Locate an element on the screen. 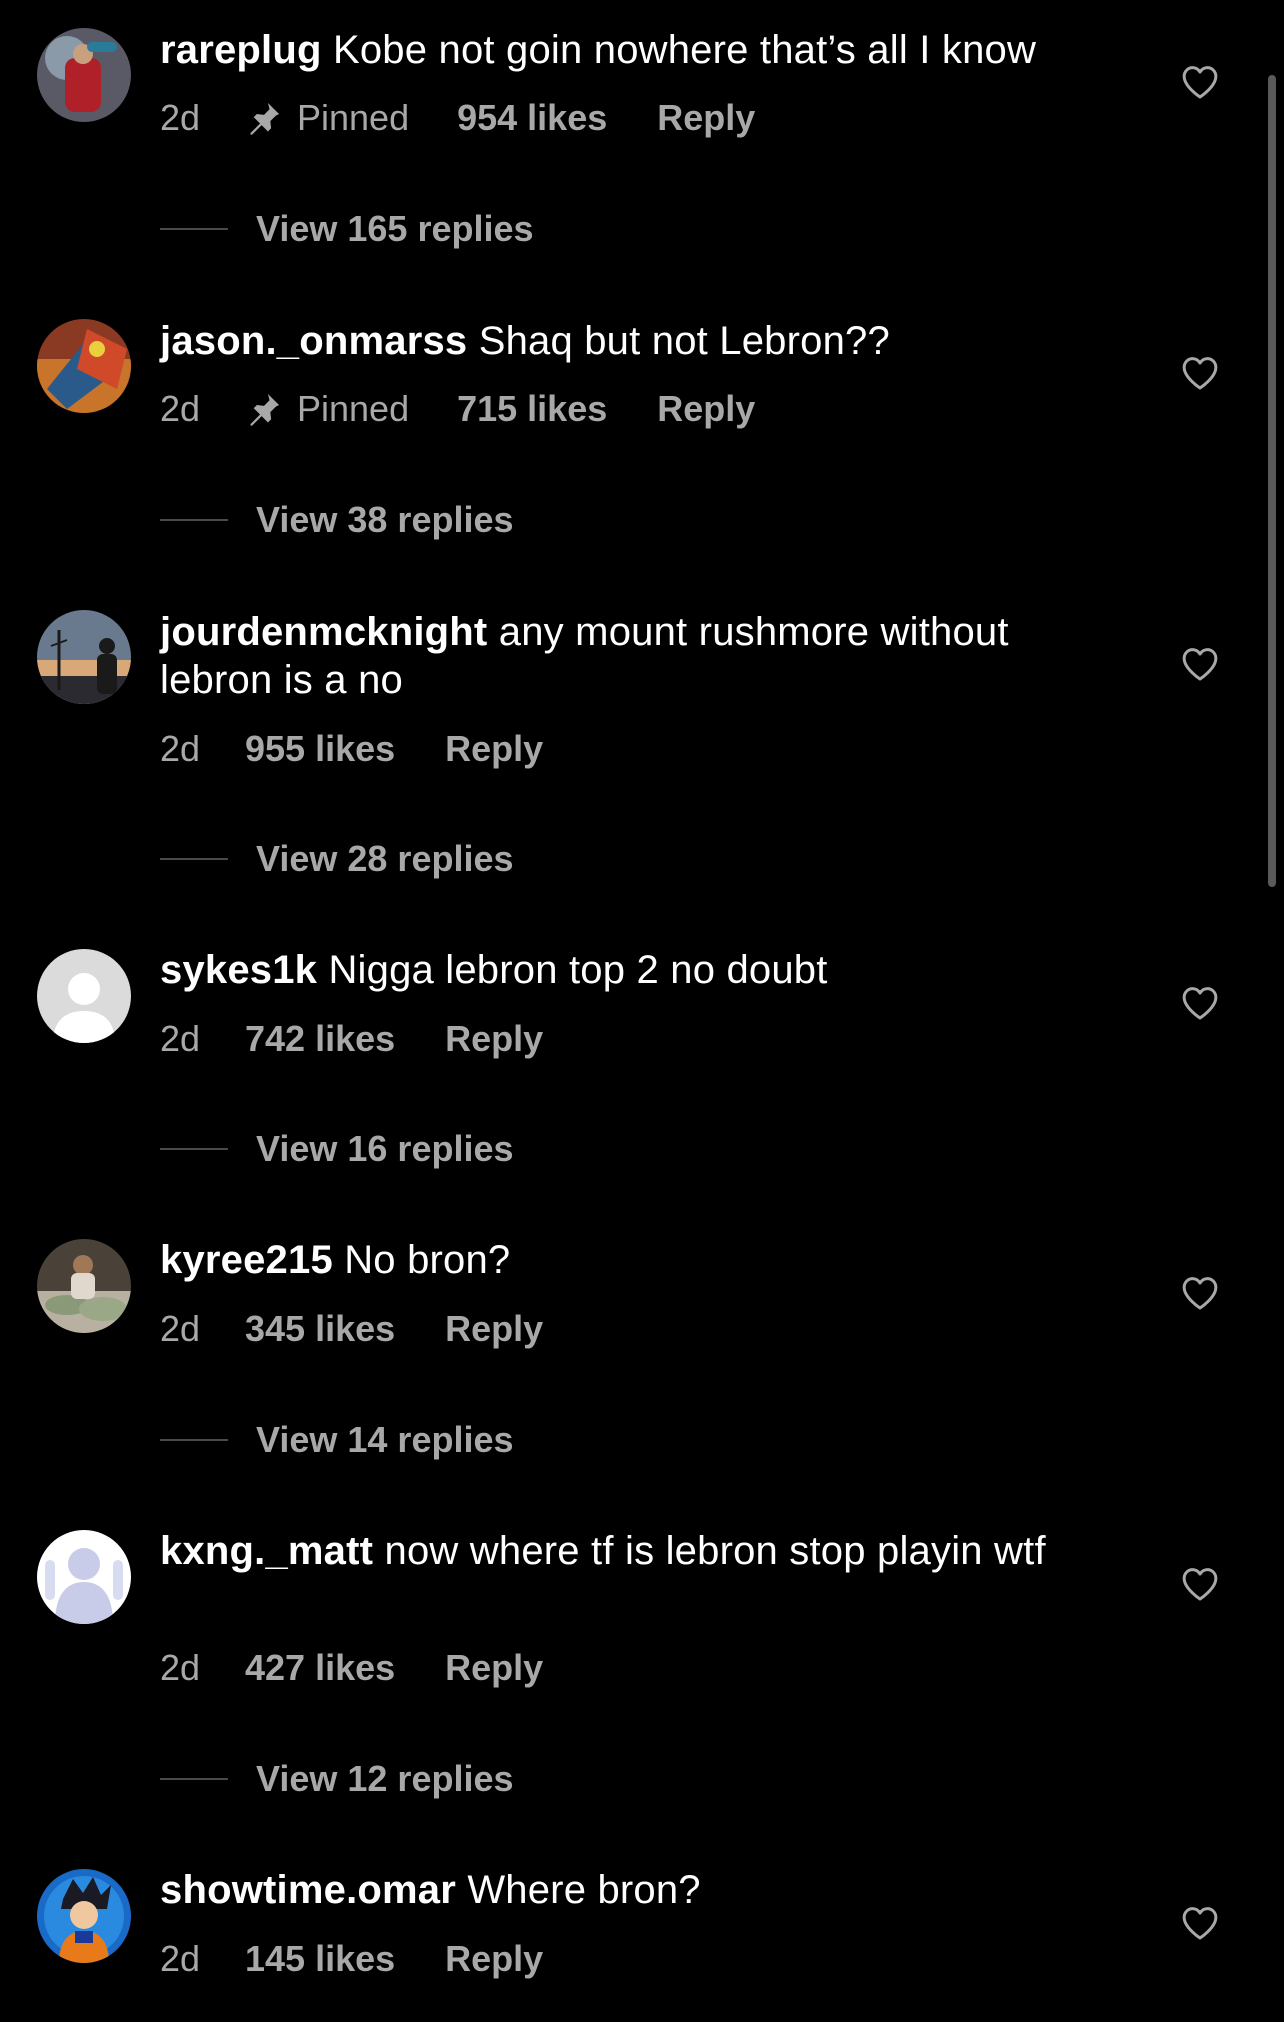  comment-text: Where bron? is located at coordinates (584, 1890).